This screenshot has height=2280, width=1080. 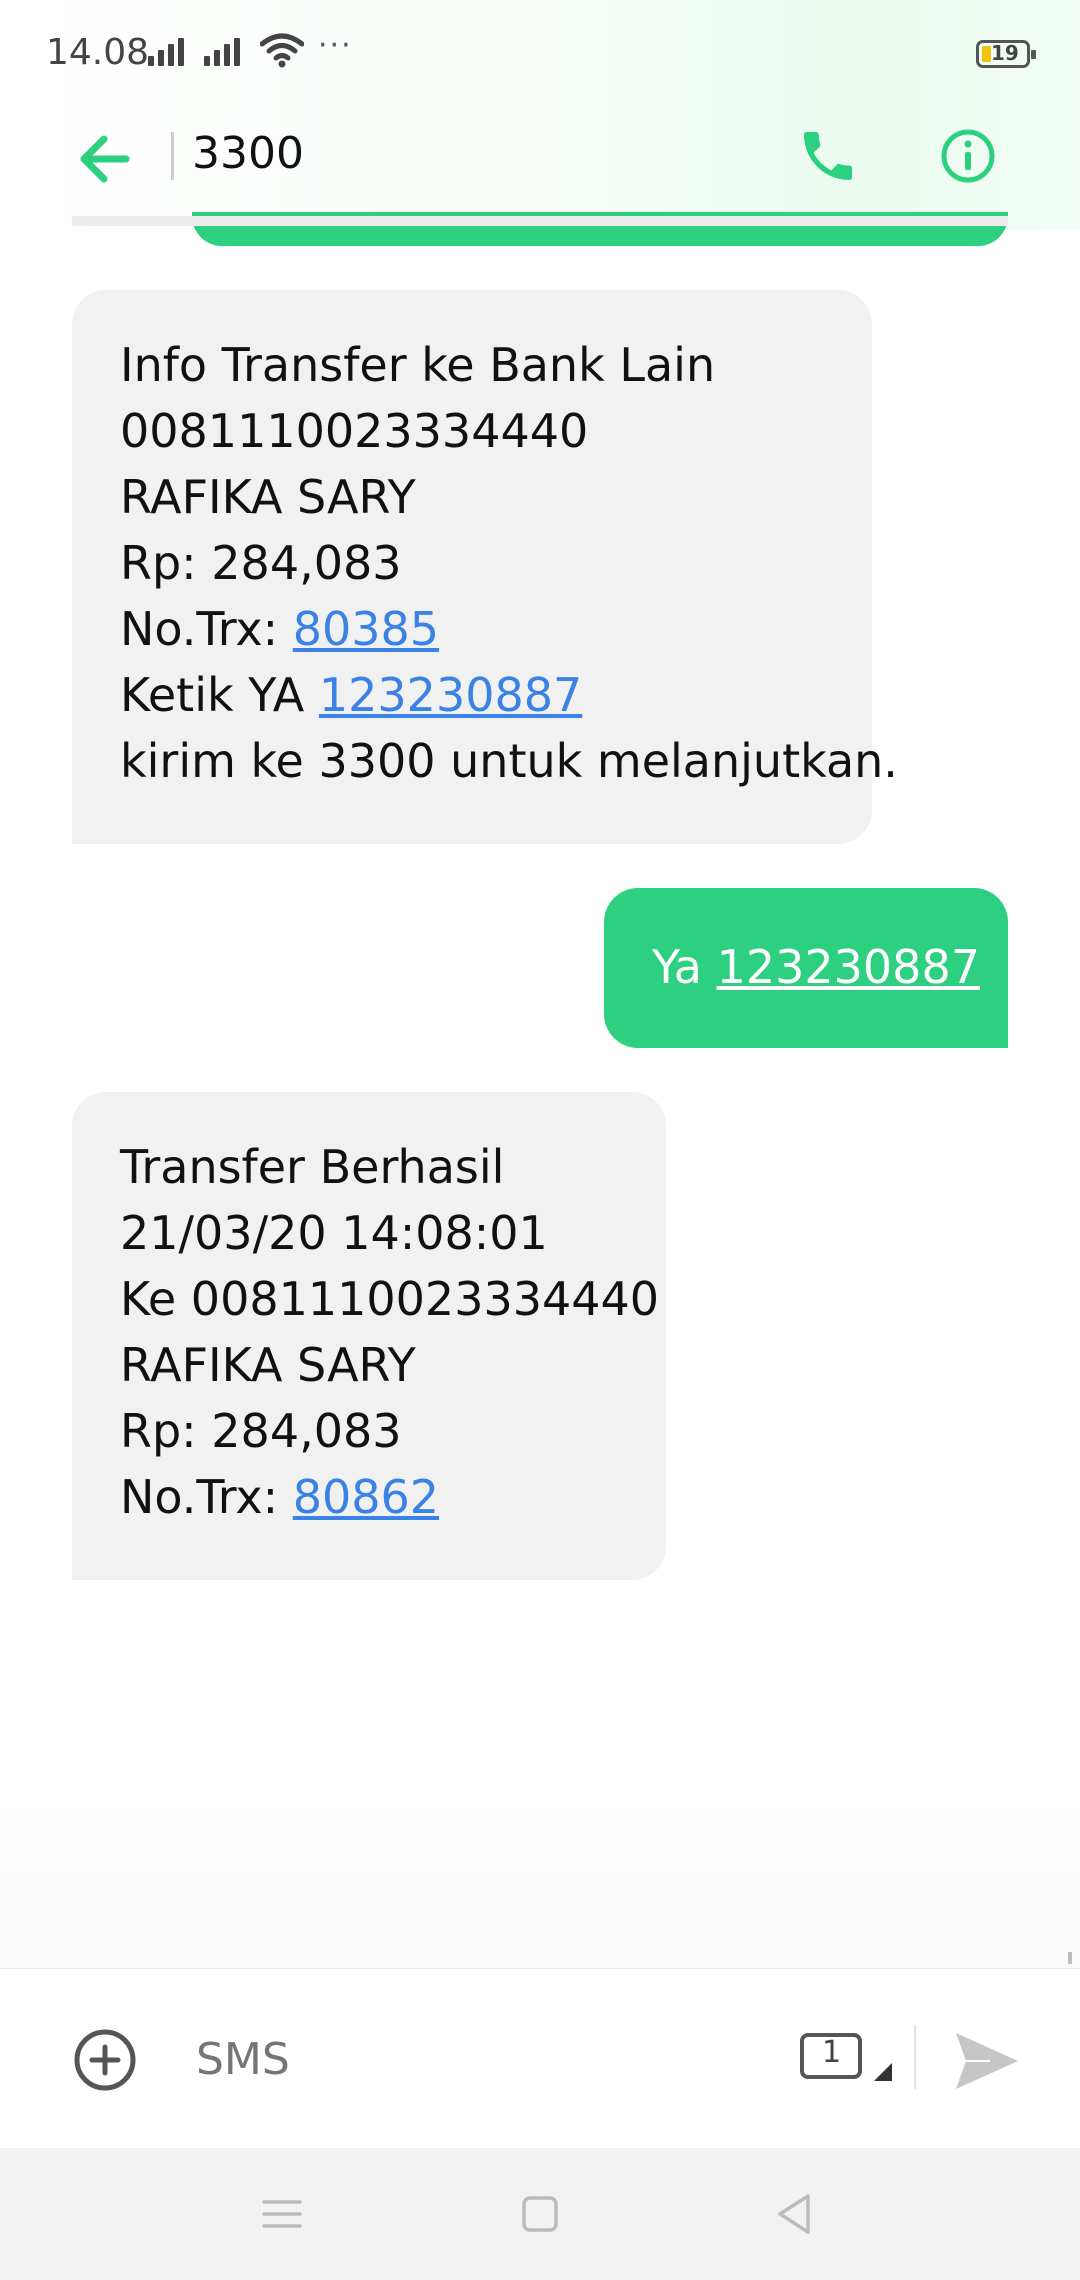 I want to click on dropdown-triangle-icon, so click(x=883, y=2072).